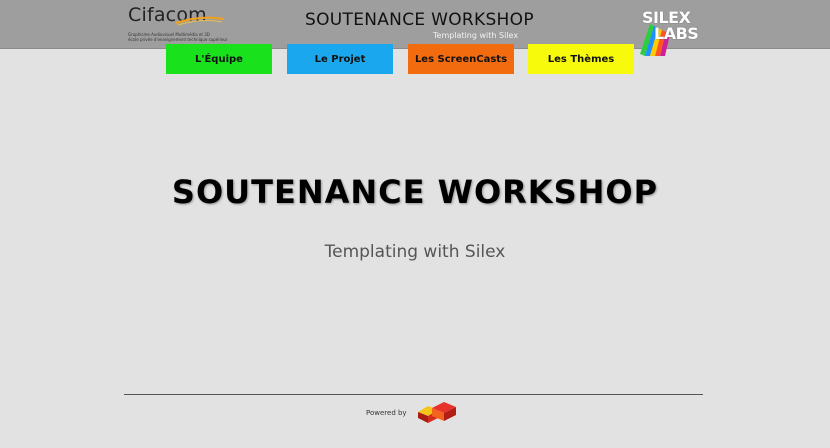  I want to click on header-subtitle: Templating with Silex, so click(476, 35).